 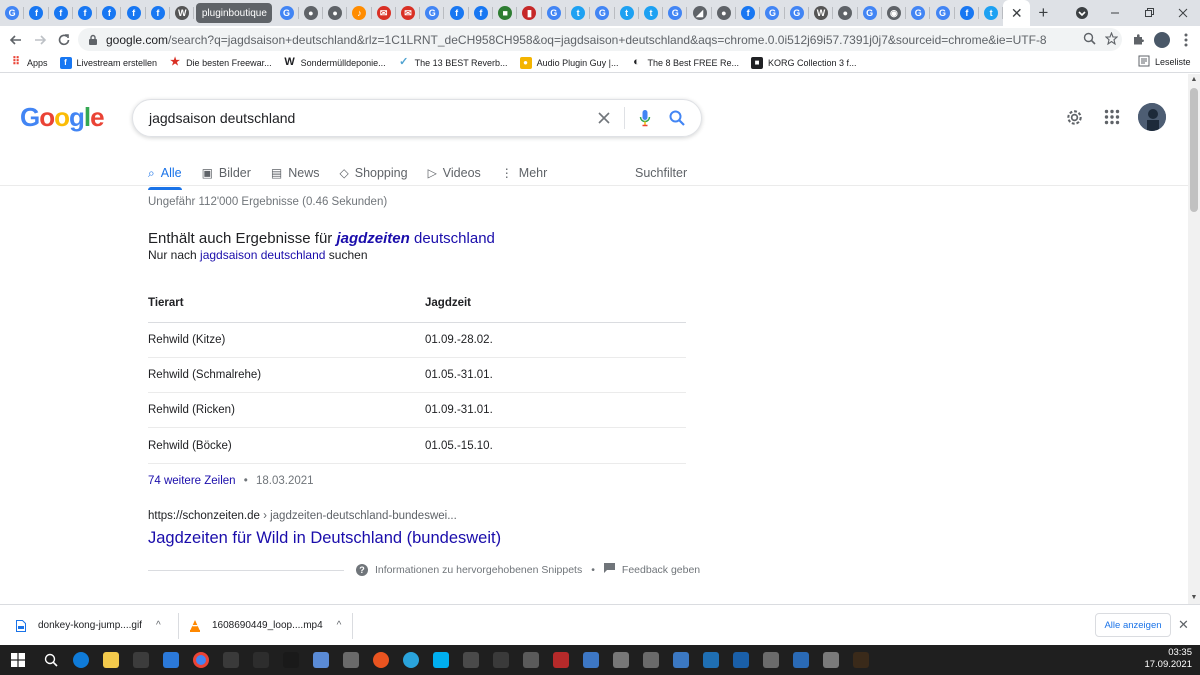 I want to click on clear-icon, so click(x=604, y=118).